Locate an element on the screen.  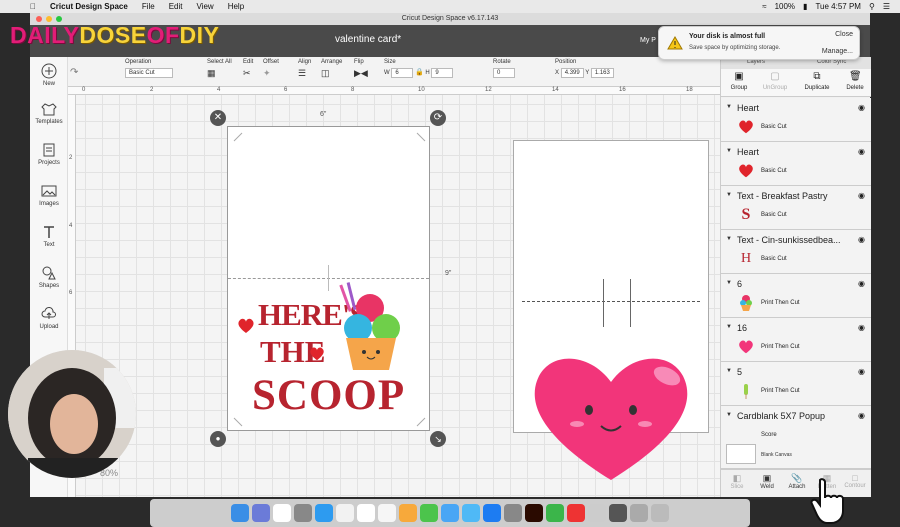
app-icon is located at coordinates (576, 513).